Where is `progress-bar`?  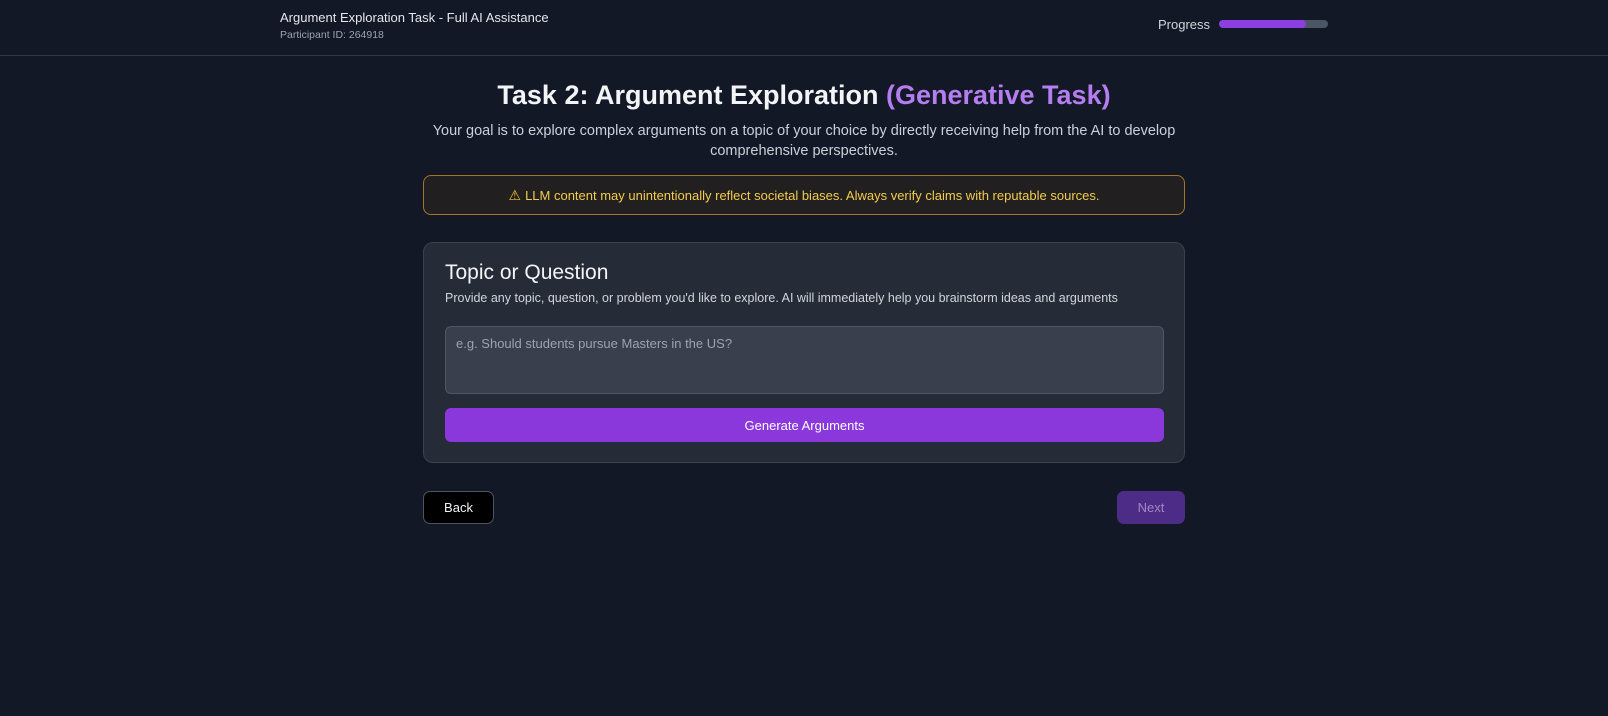 progress-bar is located at coordinates (1273, 24).